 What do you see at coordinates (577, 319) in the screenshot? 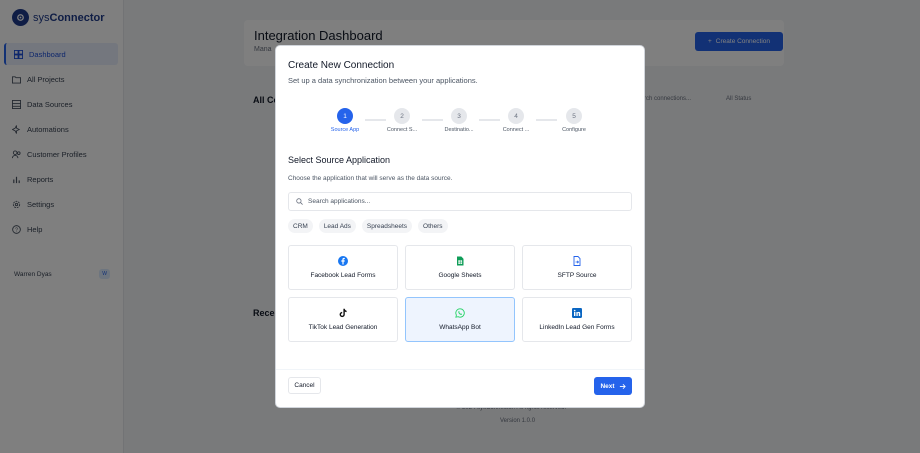
I see `app-card-linkedin-lead-gen-forms: LinkedIn Lead Gen Forms` at bounding box center [577, 319].